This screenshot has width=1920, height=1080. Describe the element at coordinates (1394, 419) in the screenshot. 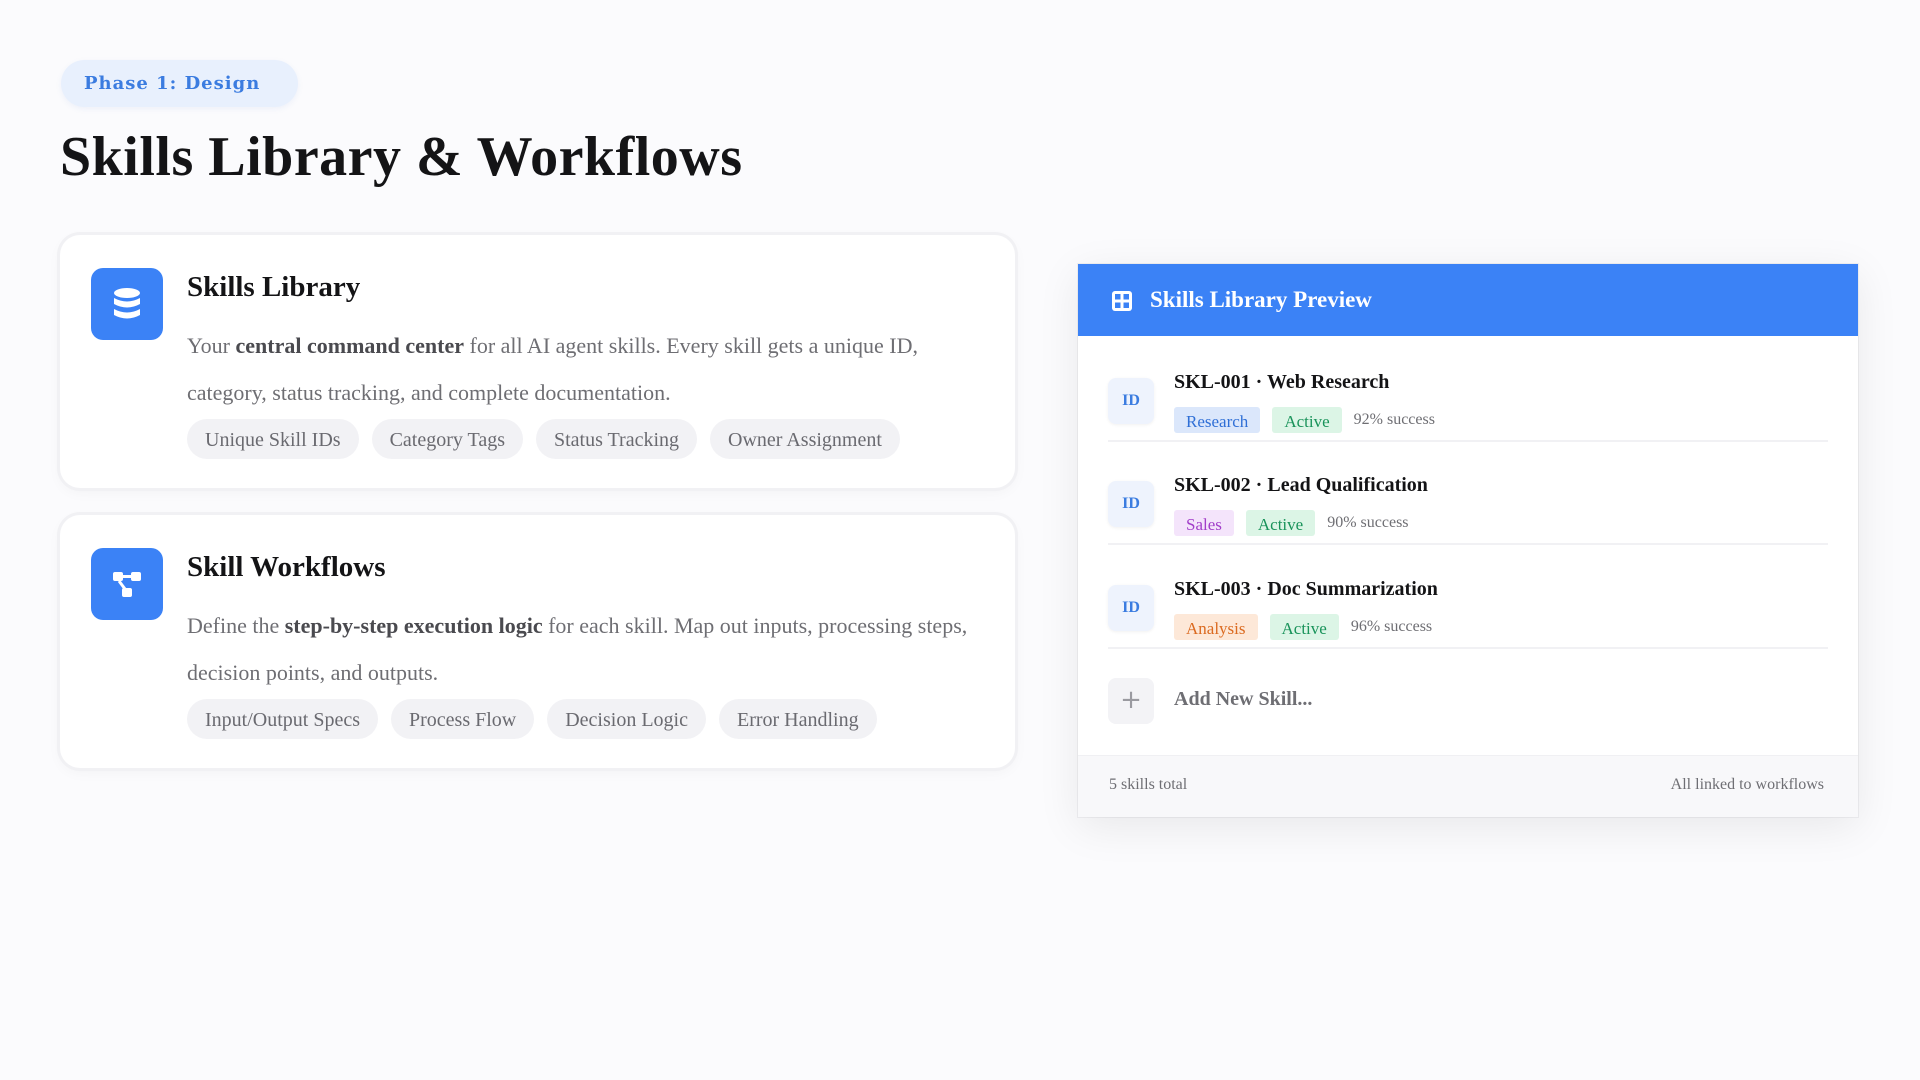

I see `success-rate: 92% success` at that location.